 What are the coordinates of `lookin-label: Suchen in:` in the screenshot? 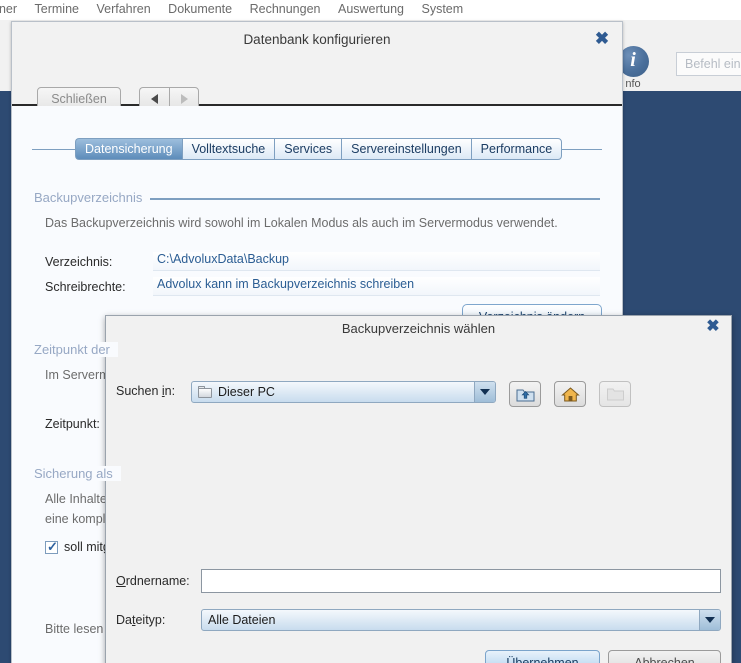 It's located at (145, 391).